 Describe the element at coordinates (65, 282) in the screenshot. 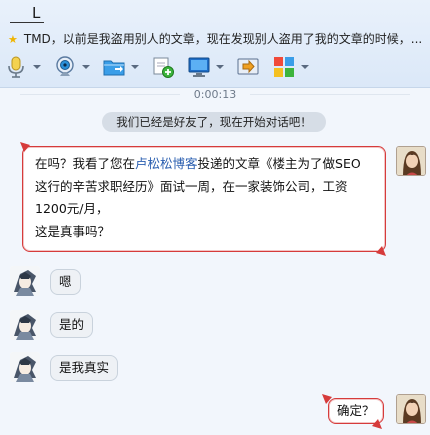

I see `message-bubble-incoming: 嗯` at that location.